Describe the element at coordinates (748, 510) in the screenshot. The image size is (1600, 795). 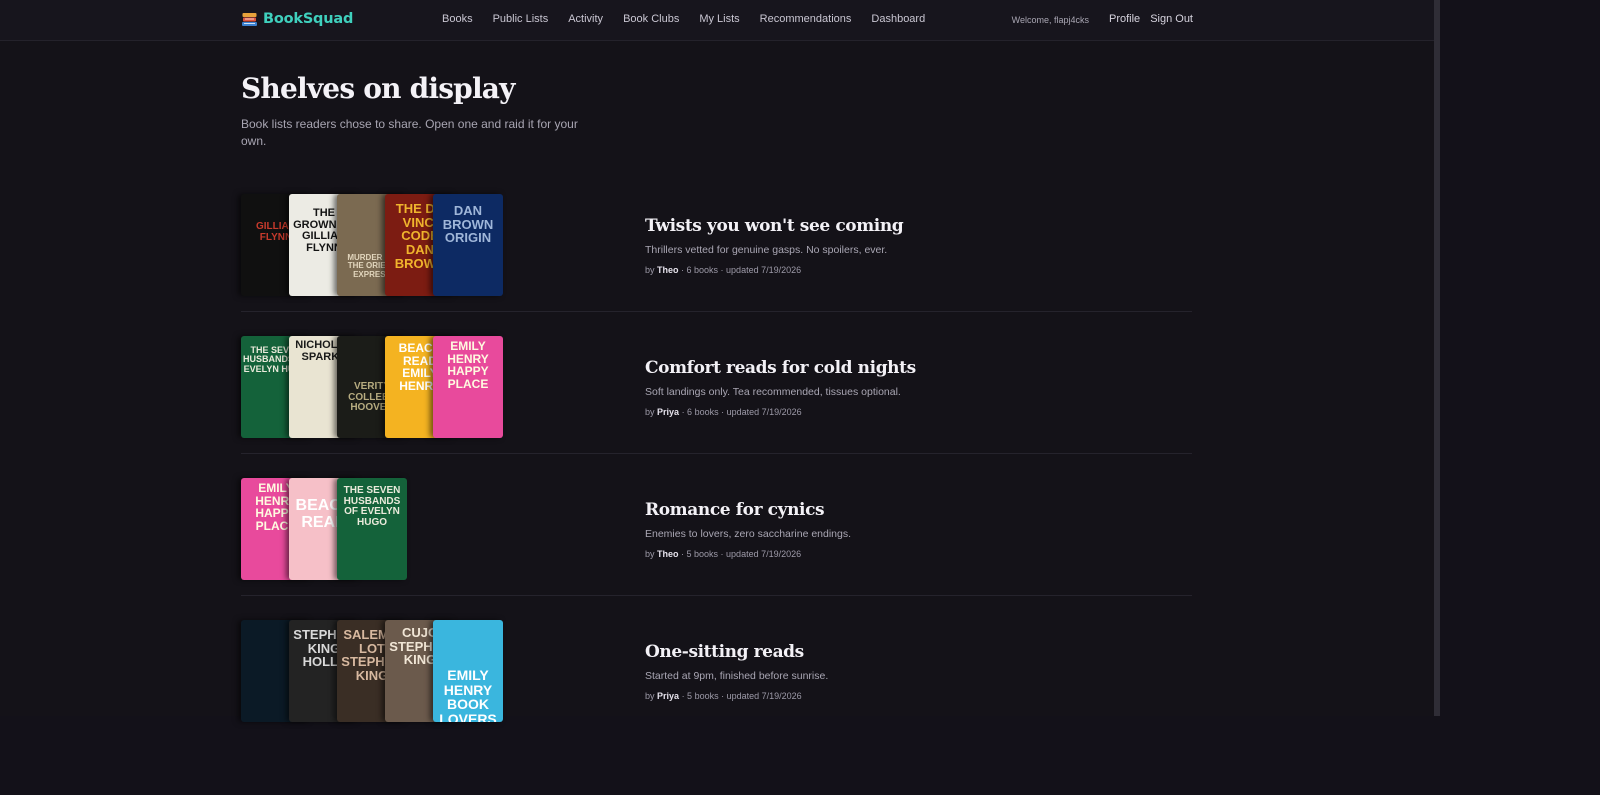
I see `list-title: Romance for cynics` at that location.